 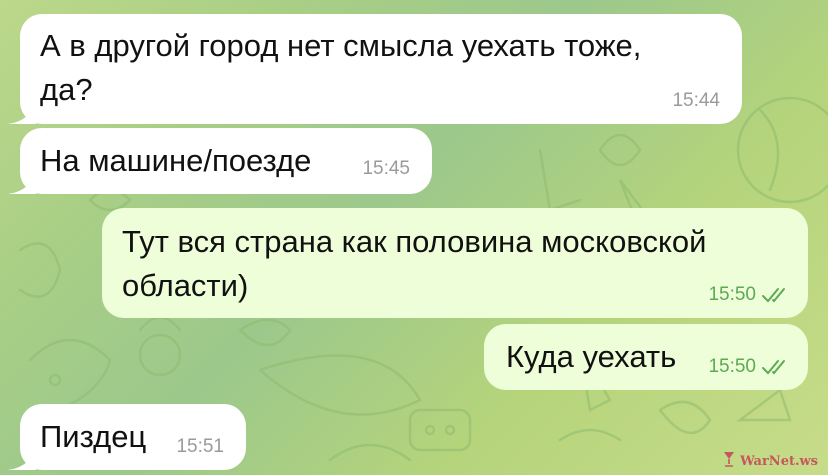 I want to click on message-bubble-incoming: Пиздец 15:51, so click(x=127, y=437).